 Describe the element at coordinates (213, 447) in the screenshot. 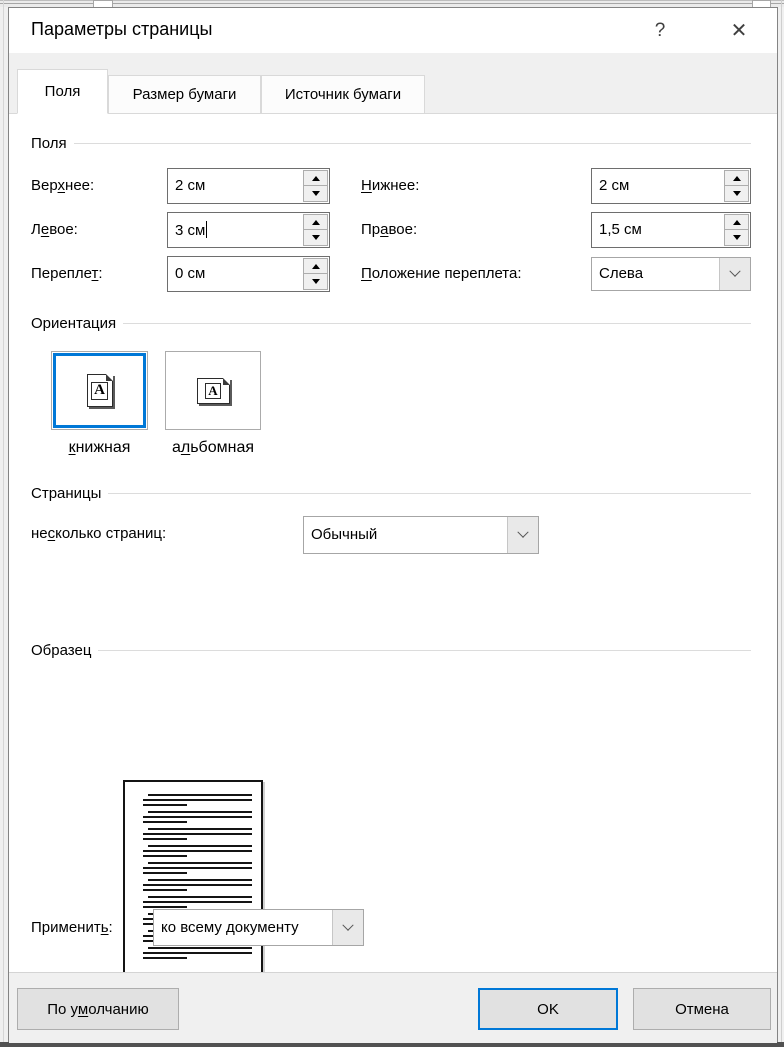

I see `landscape-caption: альбомная` at that location.